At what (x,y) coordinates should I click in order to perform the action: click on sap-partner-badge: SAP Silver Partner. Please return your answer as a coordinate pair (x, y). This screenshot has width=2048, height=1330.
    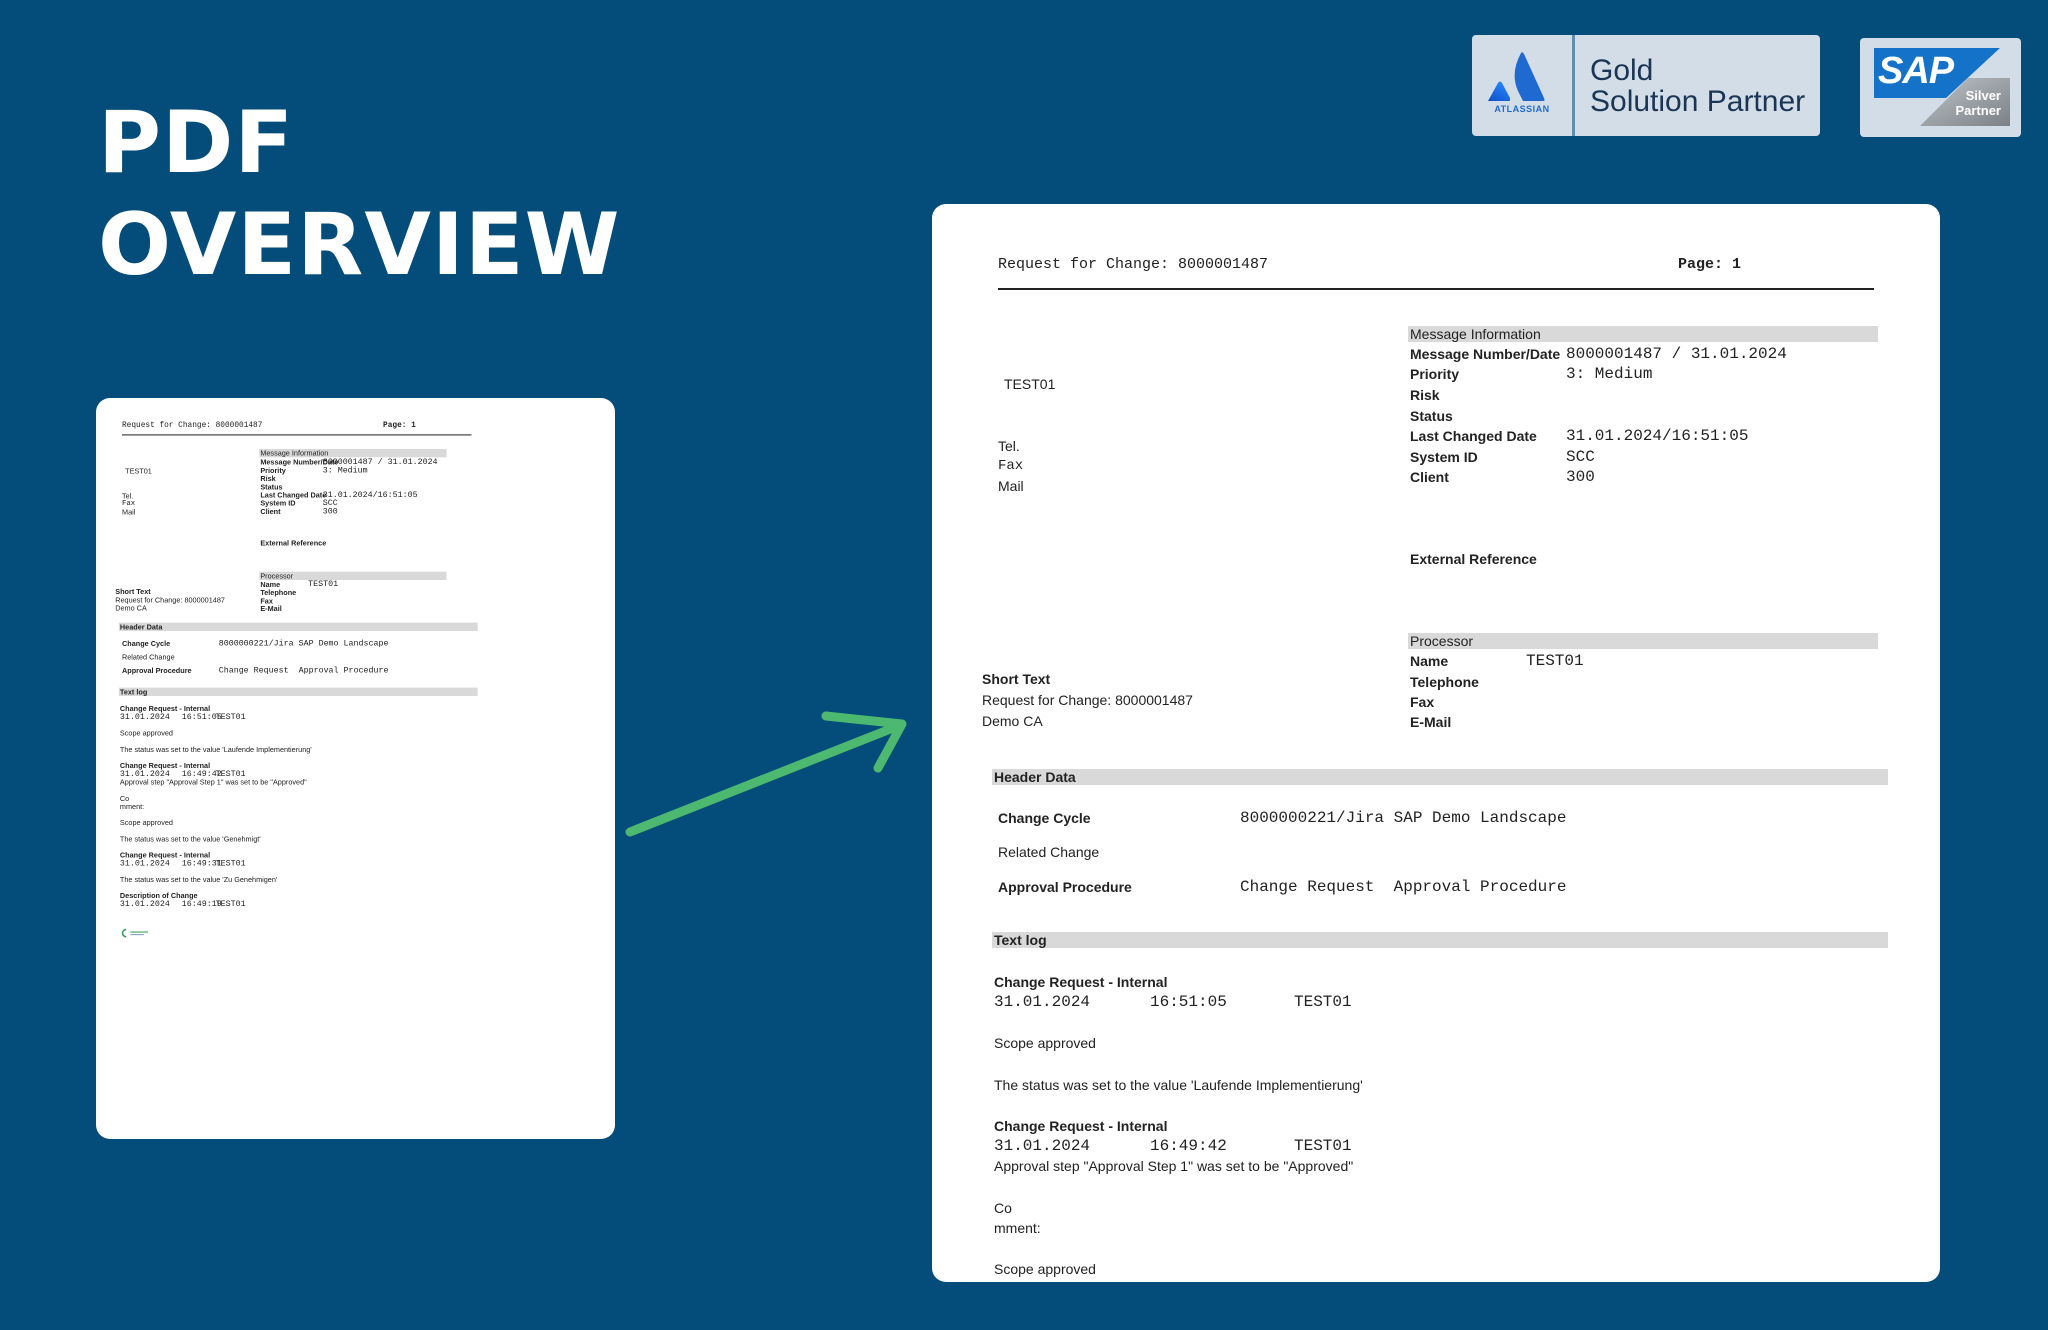
    Looking at the image, I should click on (1940, 87).